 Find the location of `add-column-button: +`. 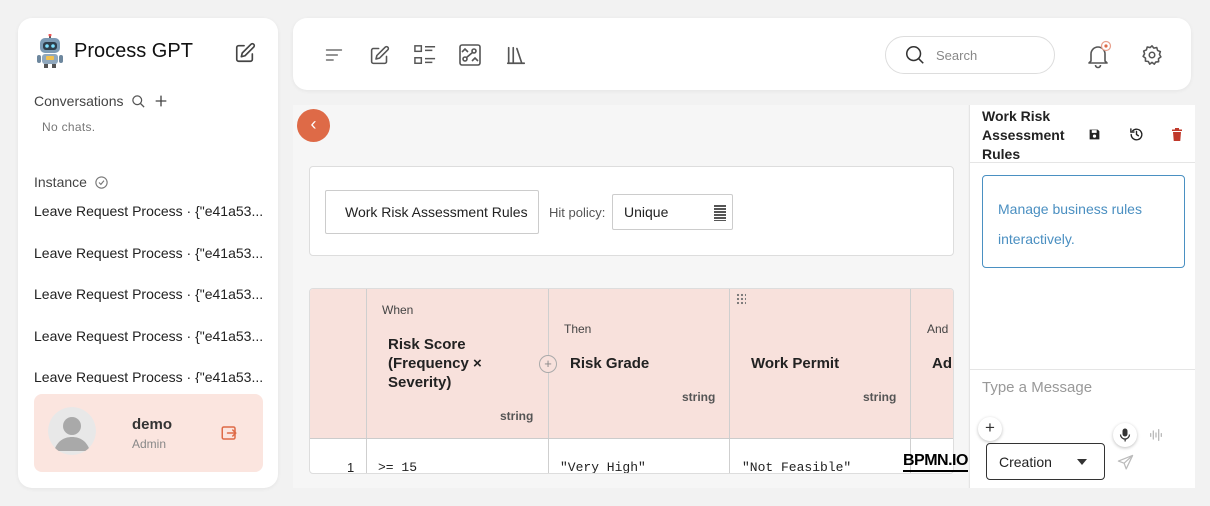

add-column-button: + is located at coordinates (548, 364).